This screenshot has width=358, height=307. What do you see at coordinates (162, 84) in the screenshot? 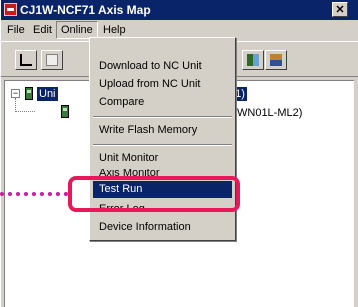
I see `menu-item-upload: Upload from NC Unit` at bounding box center [162, 84].